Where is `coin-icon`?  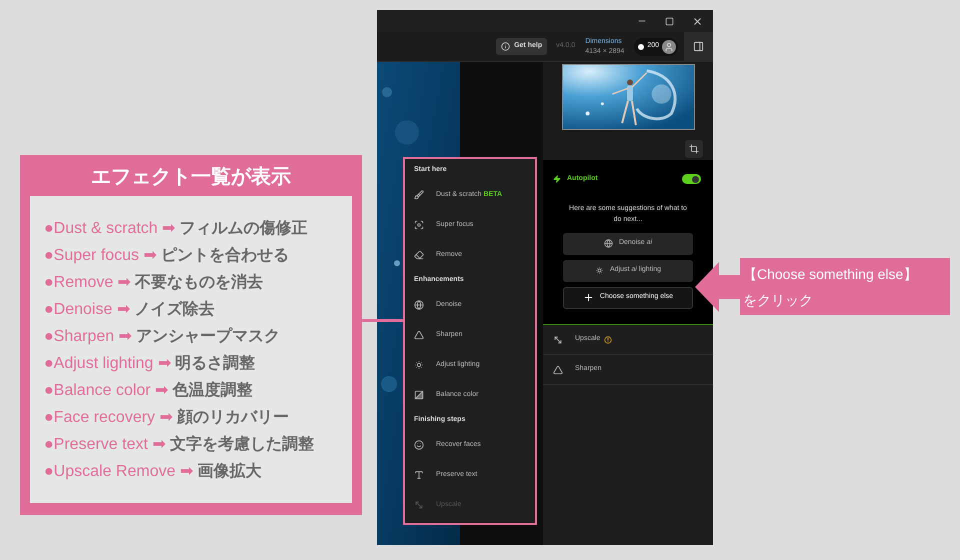
coin-icon is located at coordinates (641, 47).